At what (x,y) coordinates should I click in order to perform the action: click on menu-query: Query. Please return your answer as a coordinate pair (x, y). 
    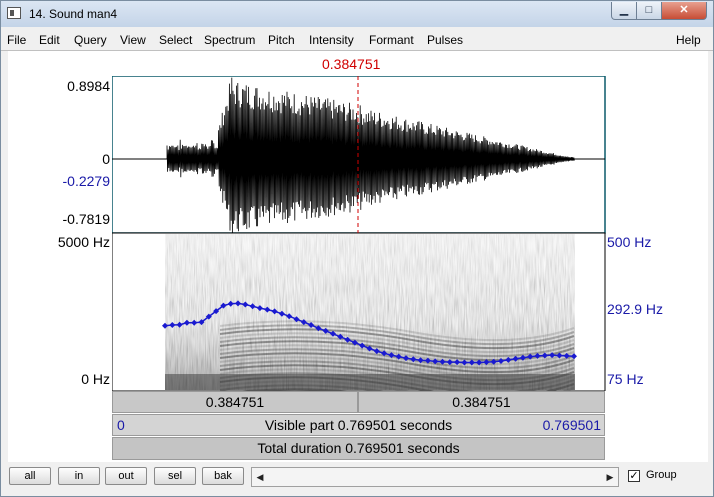
    Looking at the image, I should click on (90, 40).